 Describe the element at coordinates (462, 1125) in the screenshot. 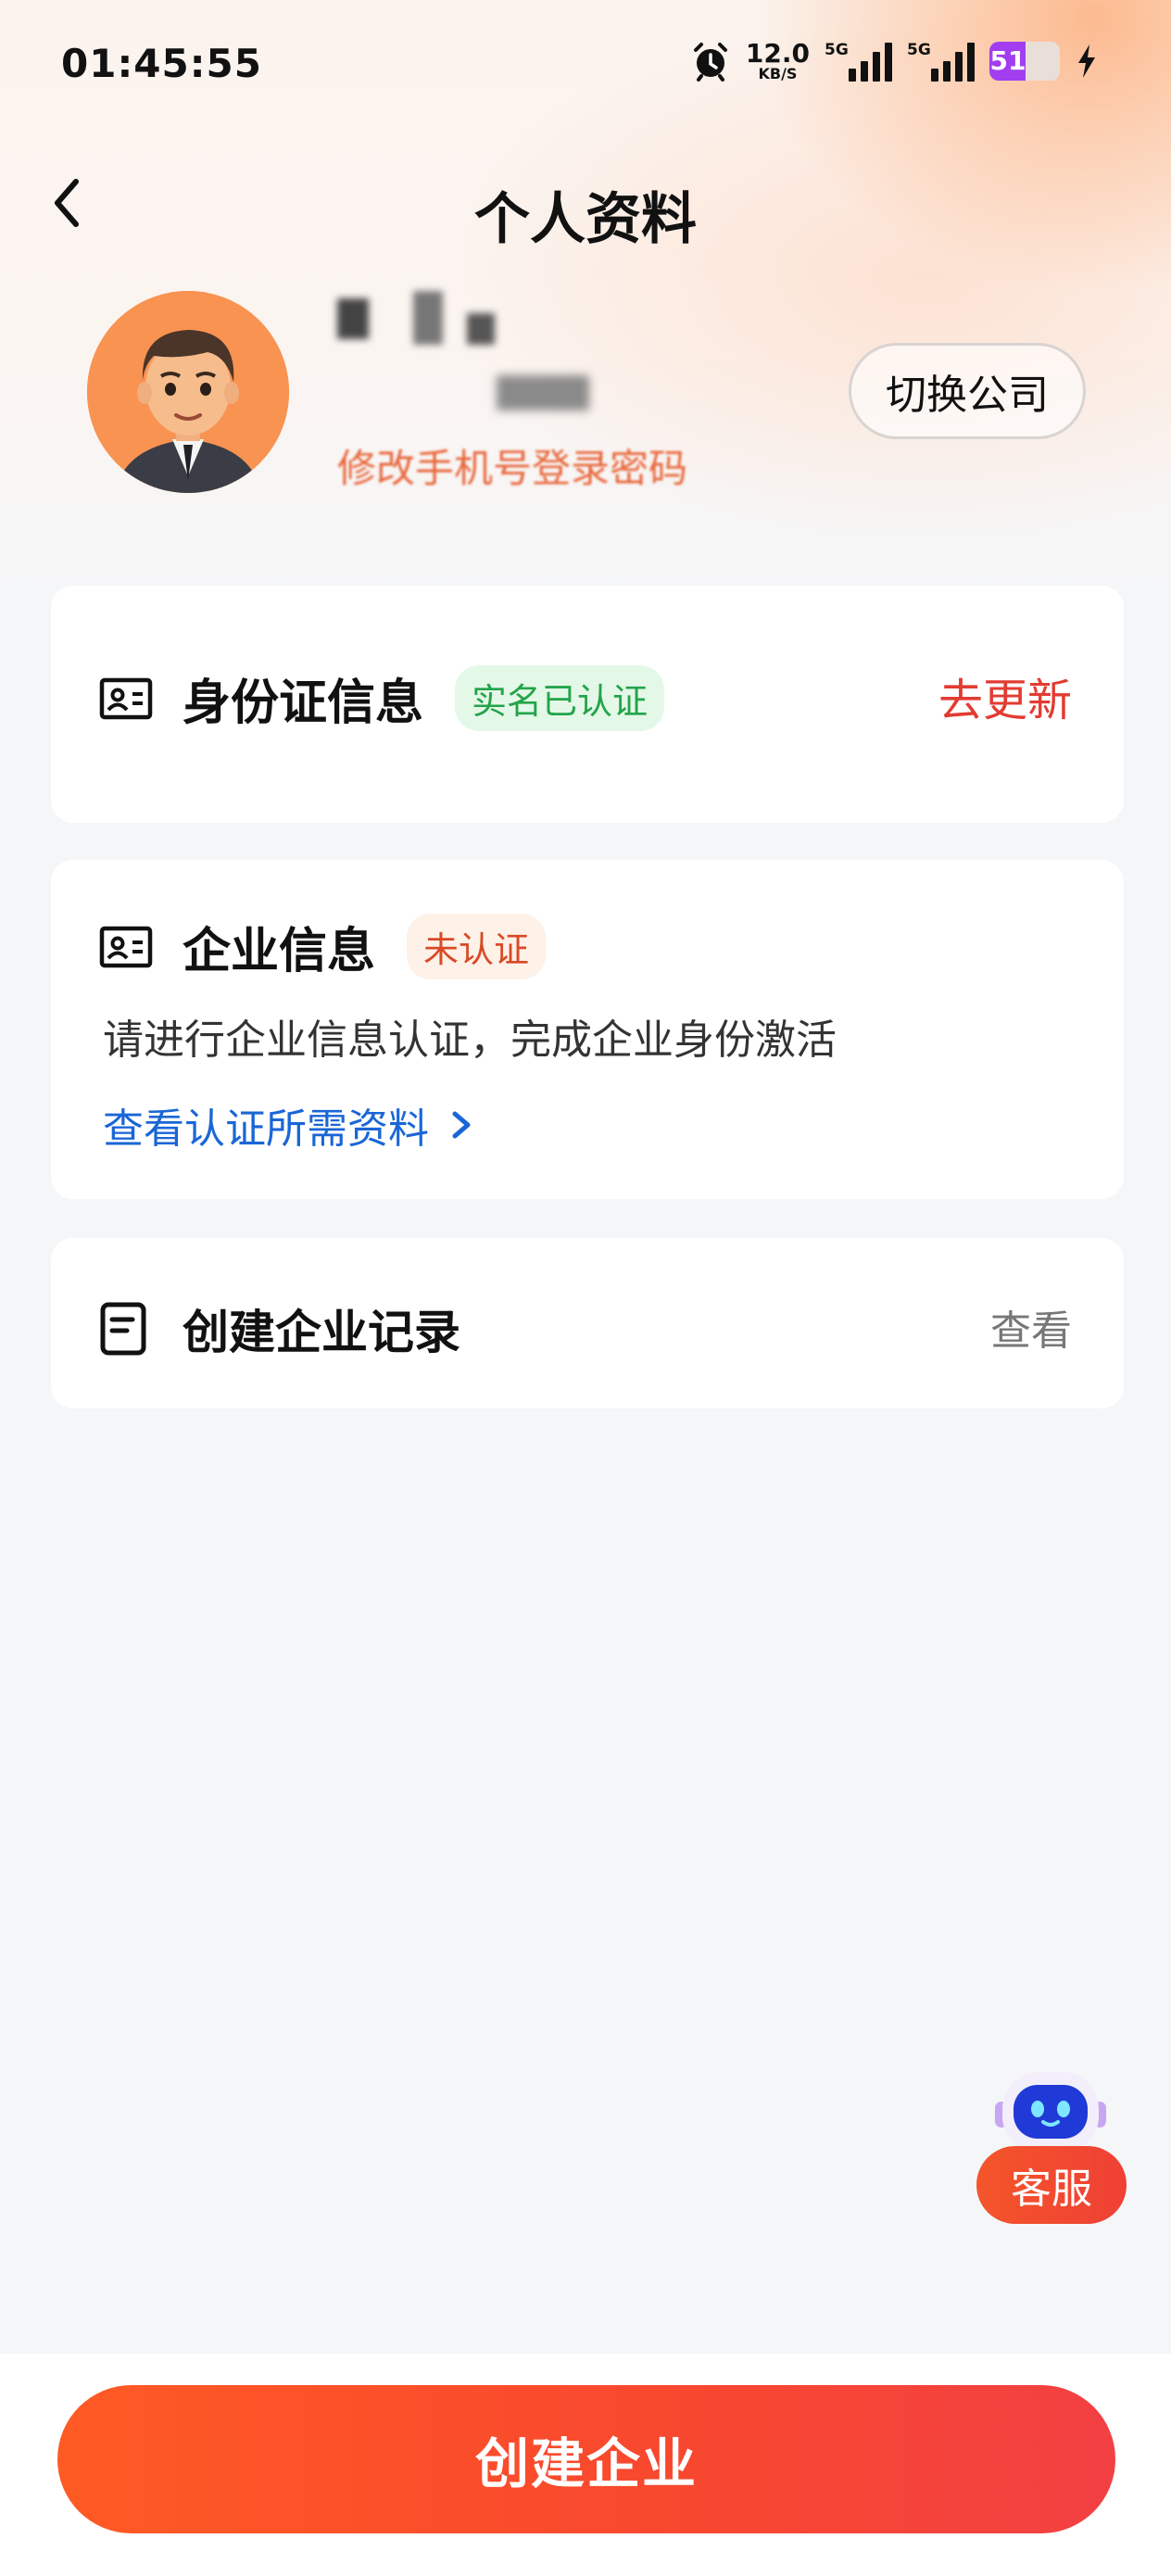

I see `chevron-right-icon` at that location.